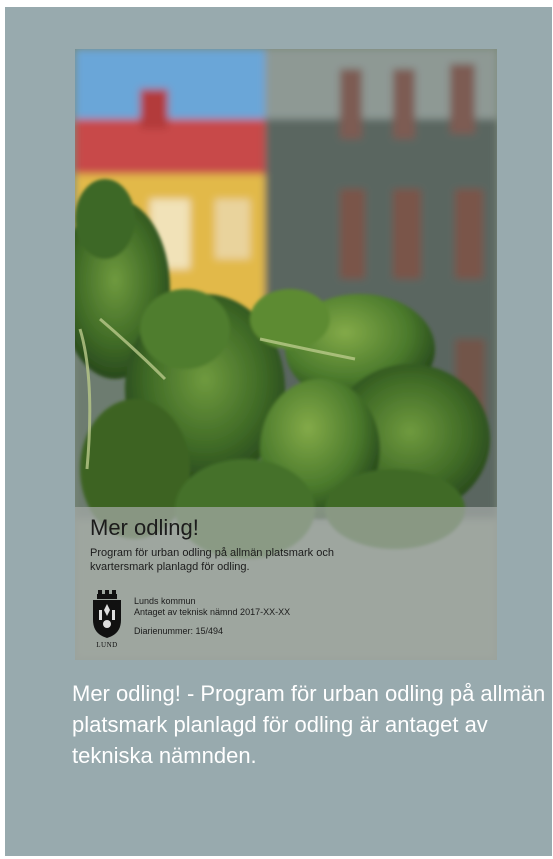 Image resolution: width=553 pixels, height=859 pixels. I want to click on cover-diary-number: Diarienummer: 15/494, so click(179, 631).